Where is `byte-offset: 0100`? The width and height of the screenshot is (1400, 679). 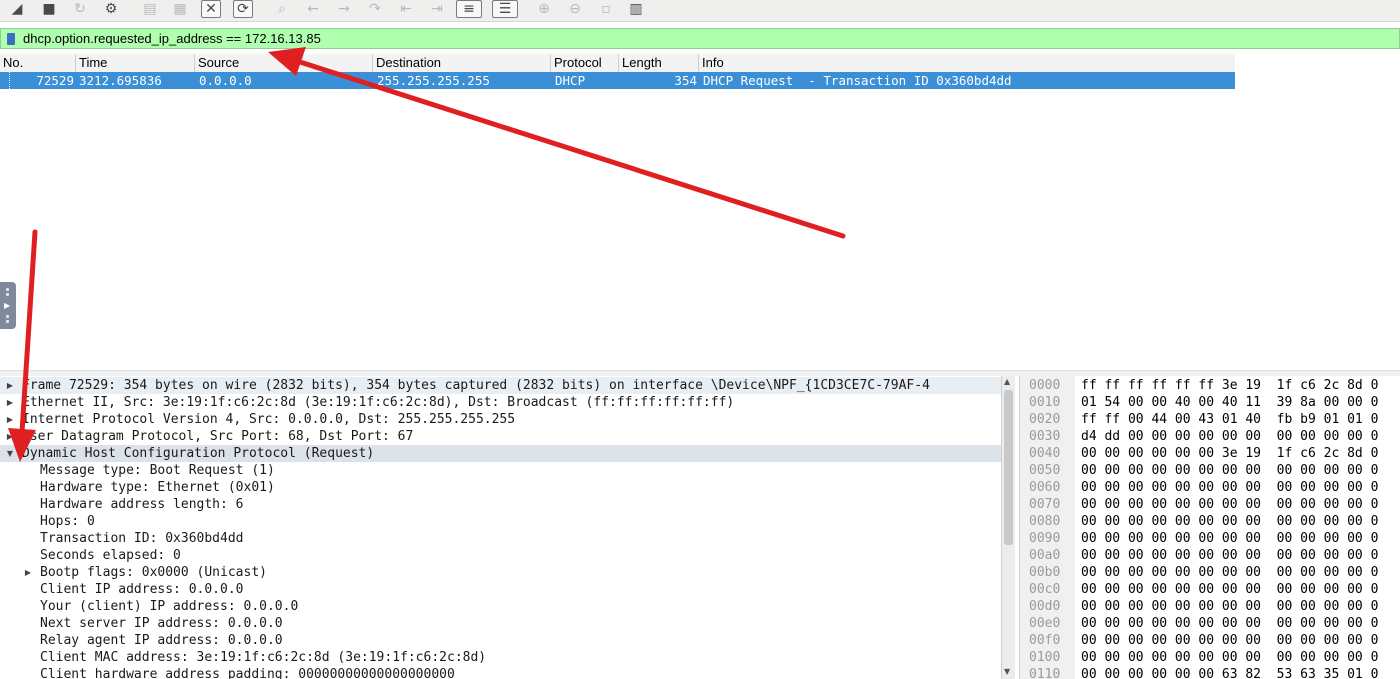 byte-offset: 0100 is located at coordinates (1045, 657).